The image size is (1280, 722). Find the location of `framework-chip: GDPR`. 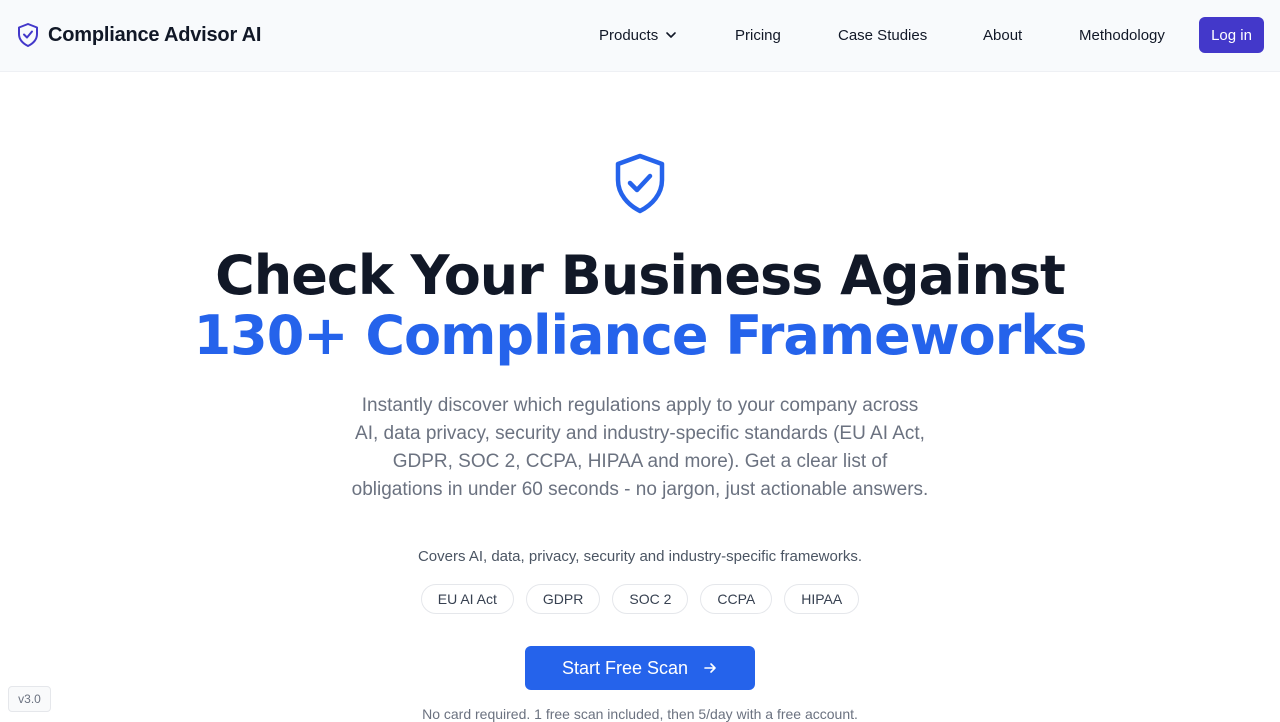

framework-chip: GDPR is located at coordinates (563, 599).